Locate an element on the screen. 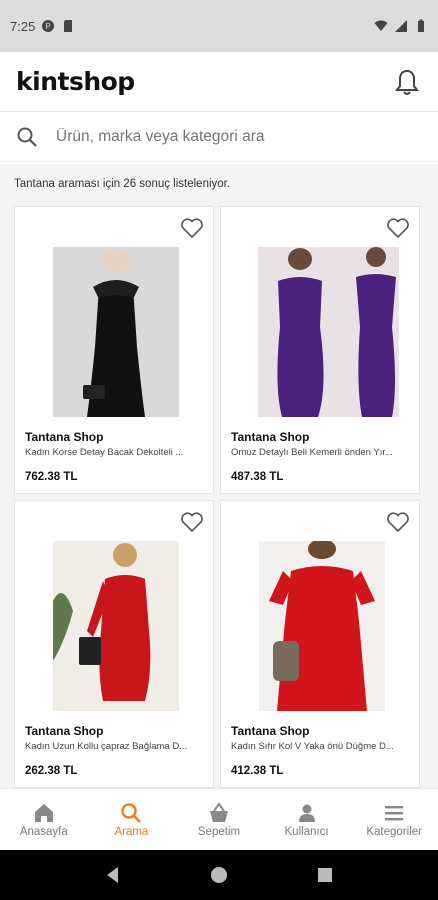  app-logo: kintshop is located at coordinates (75, 81).